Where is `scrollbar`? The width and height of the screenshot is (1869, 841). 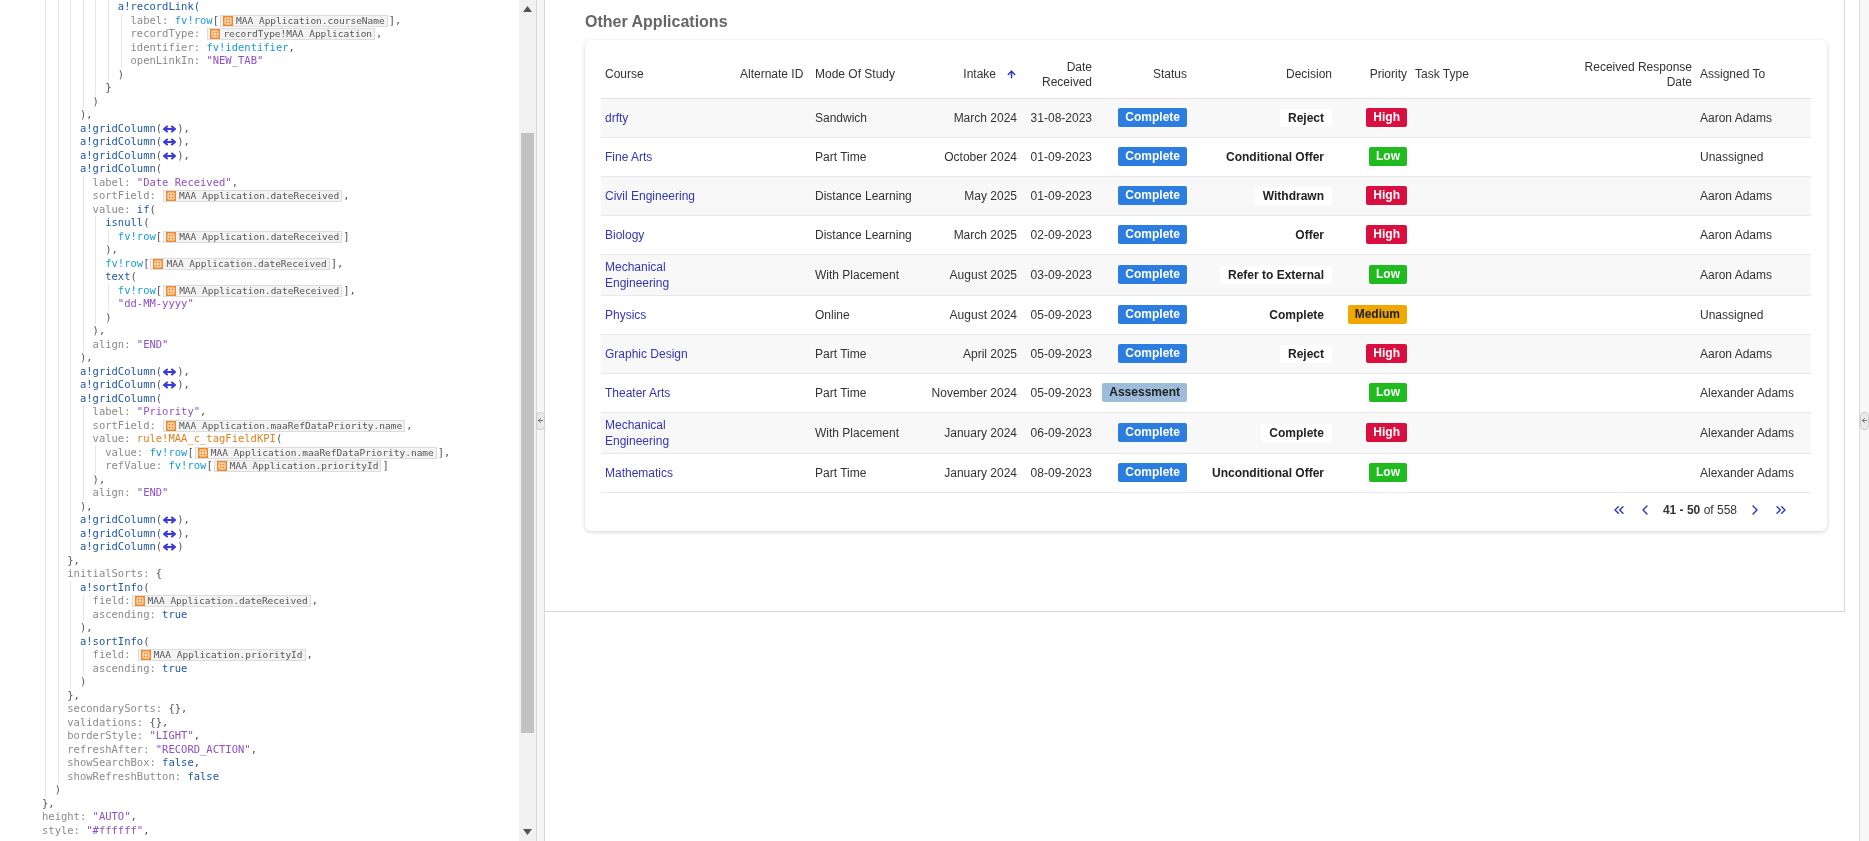 scrollbar is located at coordinates (527, 420).